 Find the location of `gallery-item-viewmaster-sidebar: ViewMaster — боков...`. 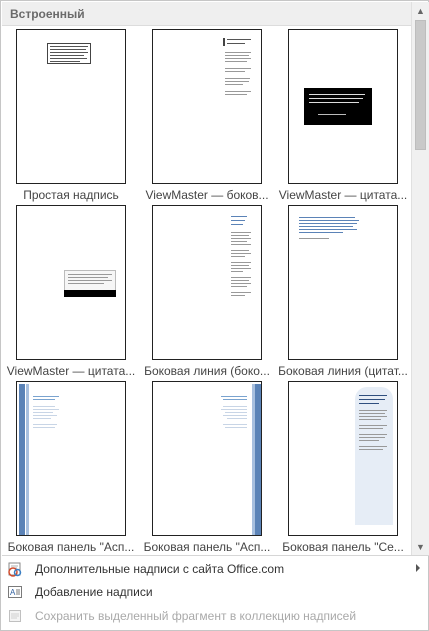

gallery-item-viewmaster-sidebar: ViewMaster — боков... is located at coordinates (207, 117).